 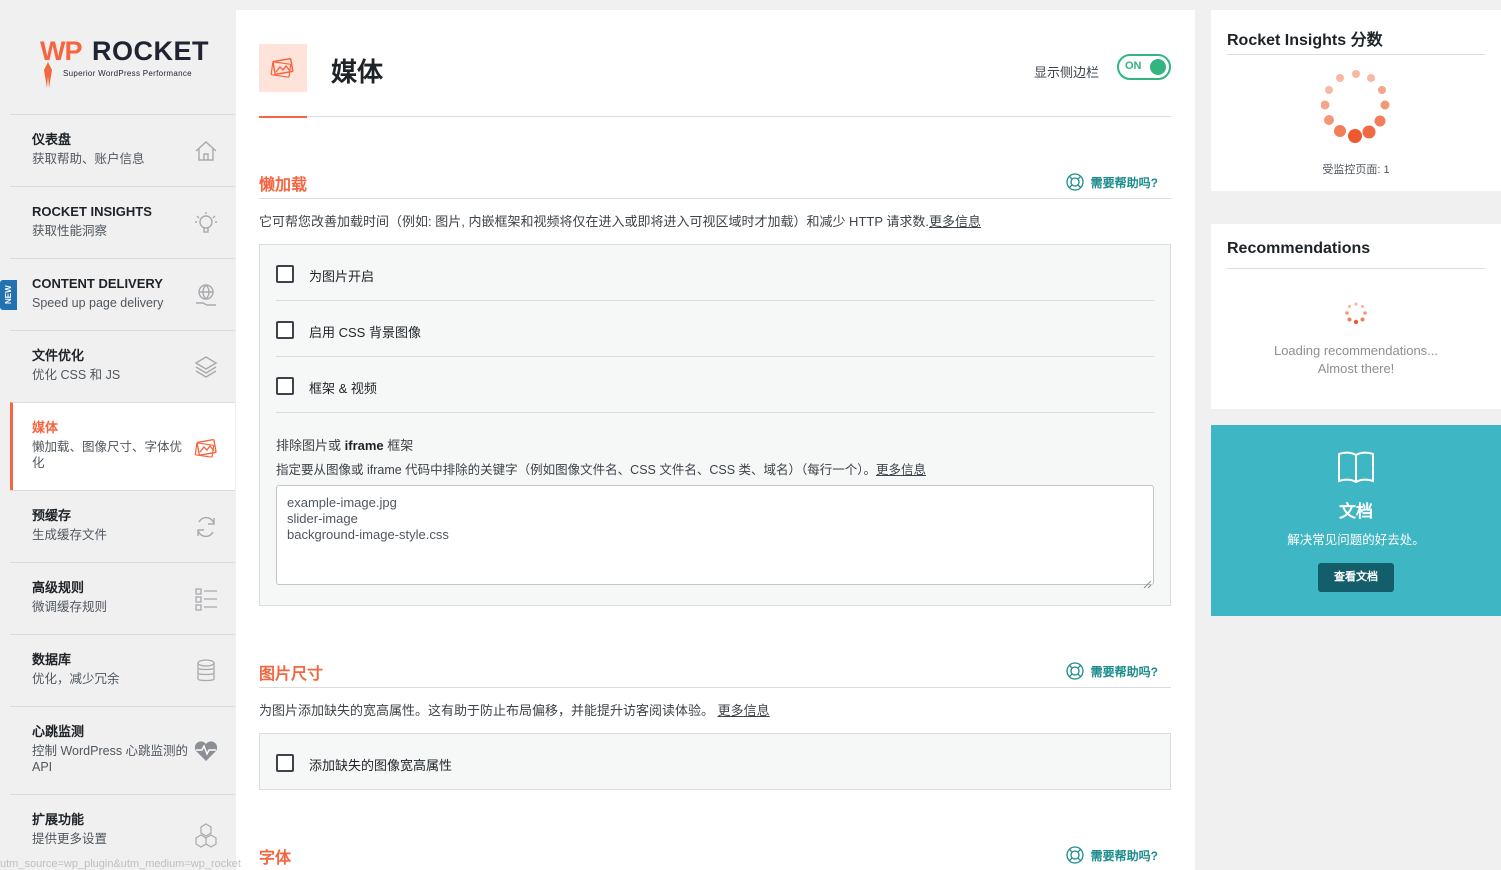 What do you see at coordinates (70, 231) in the screenshot?
I see `sidebar-item-desc: 获取性能洞察` at bounding box center [70, 231].